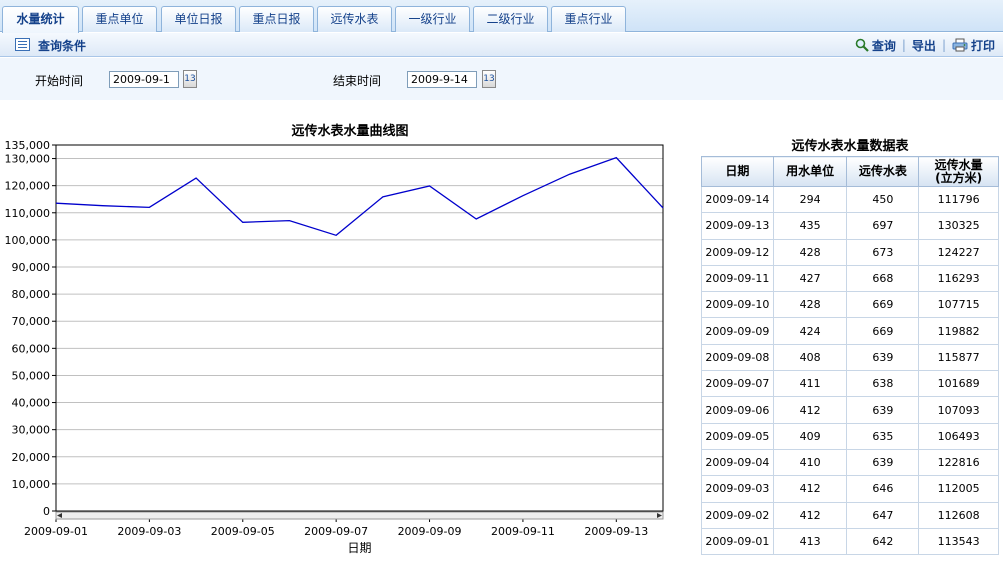 The height and width of the screenshot is (568, 1003). I want to click on y-tick-label: 90,000, so click(31, 267).